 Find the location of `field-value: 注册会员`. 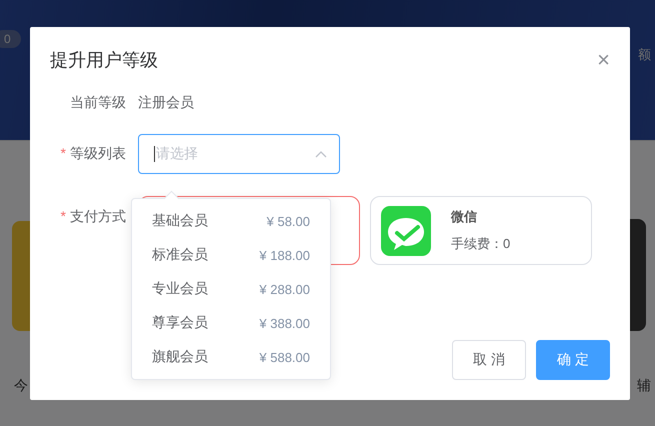

field-value: 注册会员 is located at coordinates (166, 103).